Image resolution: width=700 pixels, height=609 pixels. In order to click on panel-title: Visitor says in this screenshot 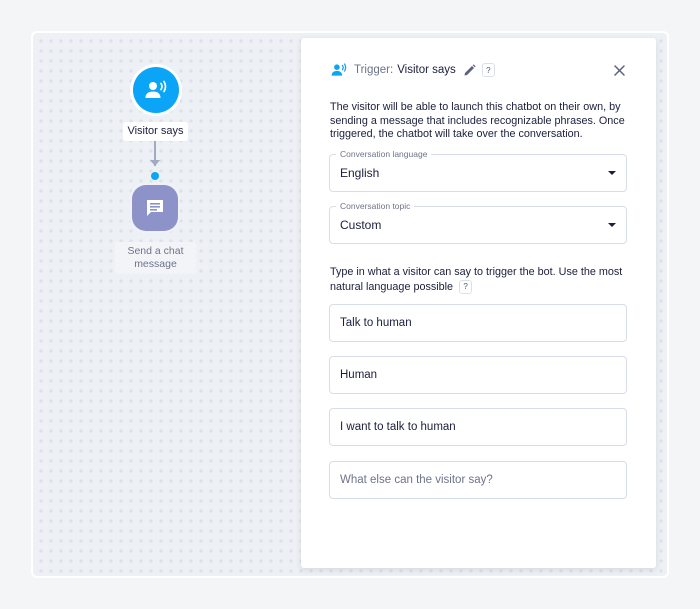, I will do `click(426, 70)`.